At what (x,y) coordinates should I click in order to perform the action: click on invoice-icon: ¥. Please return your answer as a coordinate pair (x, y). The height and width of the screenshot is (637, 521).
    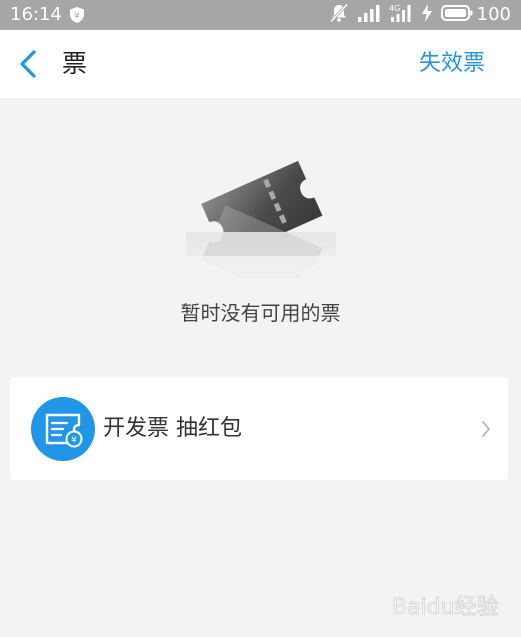
    Looking at the image, I should click on (63, 429).